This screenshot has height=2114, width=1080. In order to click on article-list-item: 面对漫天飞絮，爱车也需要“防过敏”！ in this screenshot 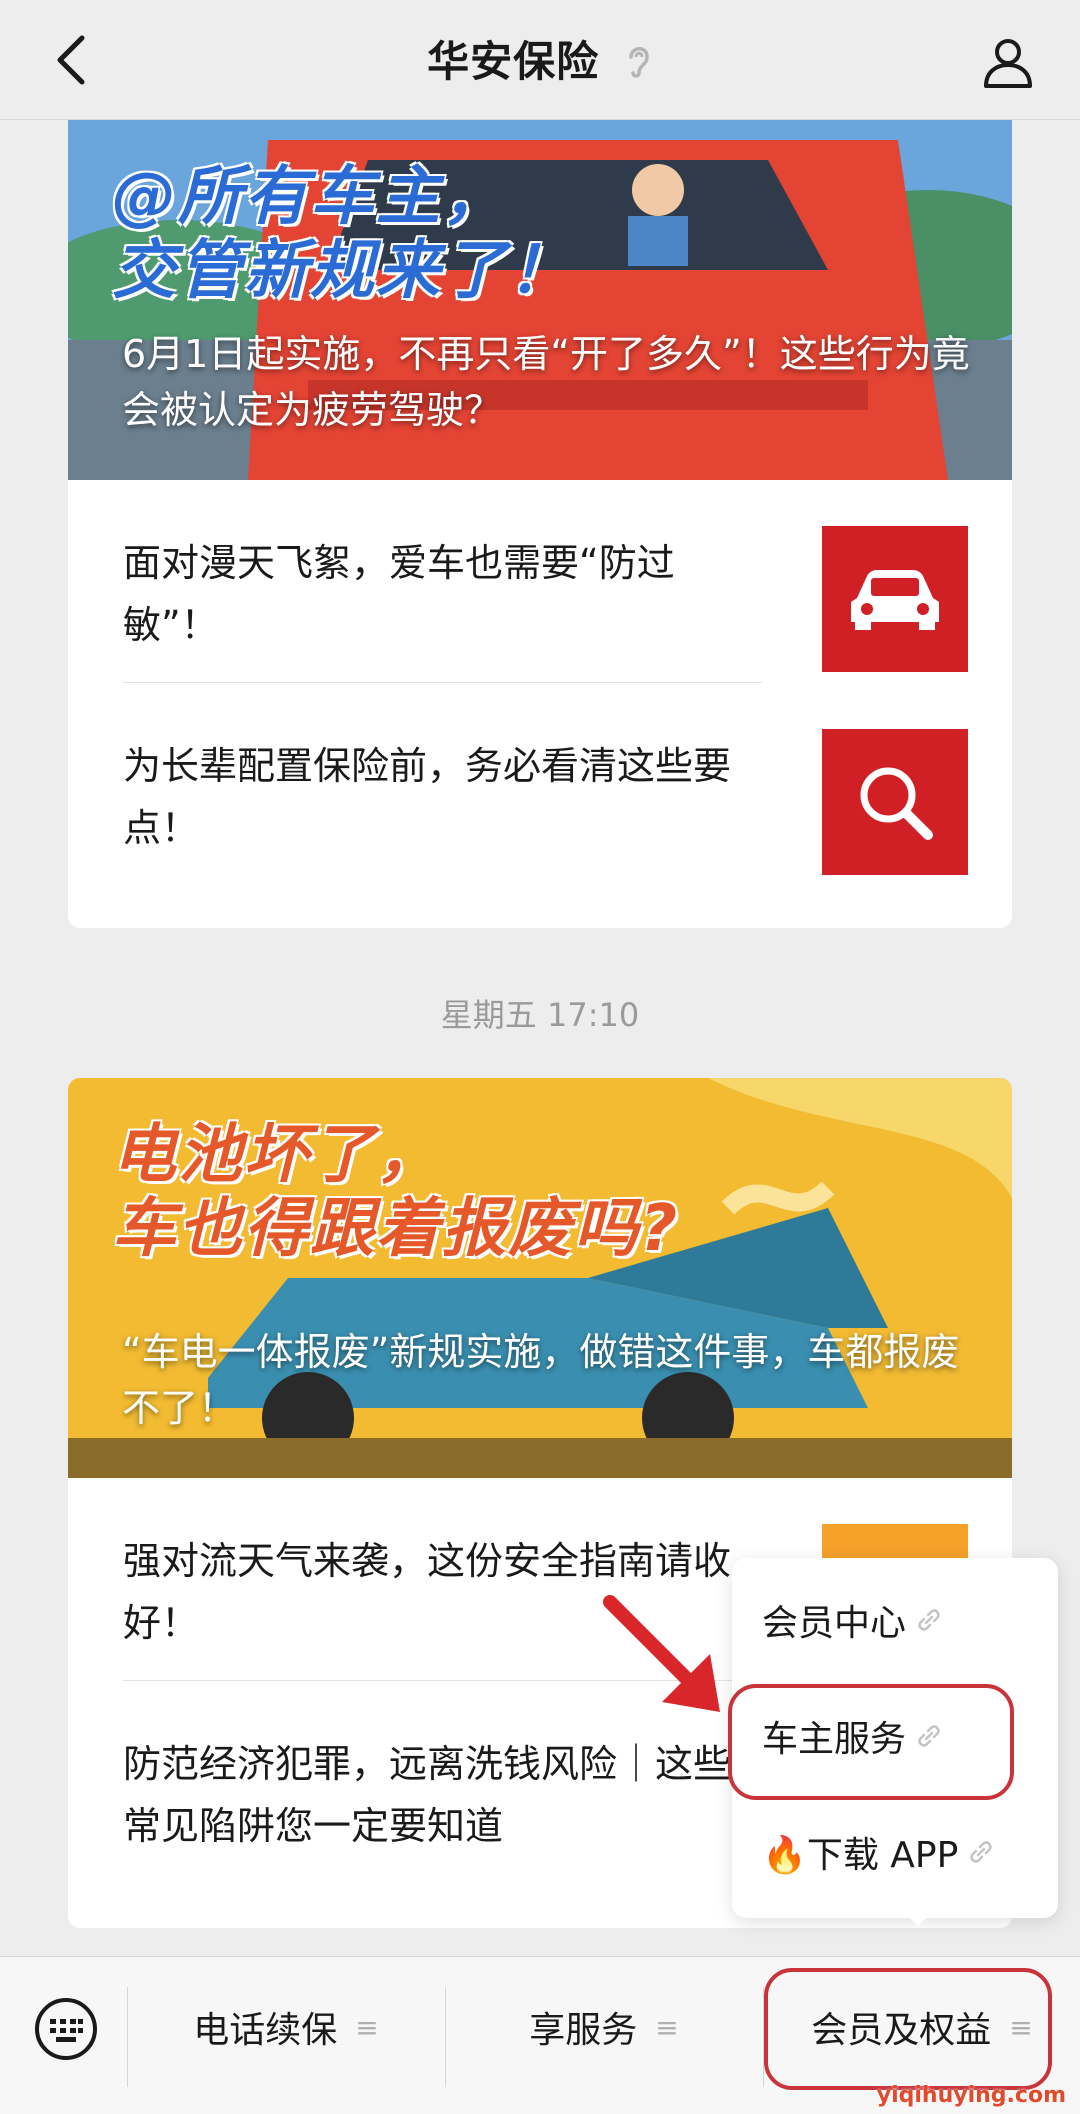, I will do `click(545, 581)`.